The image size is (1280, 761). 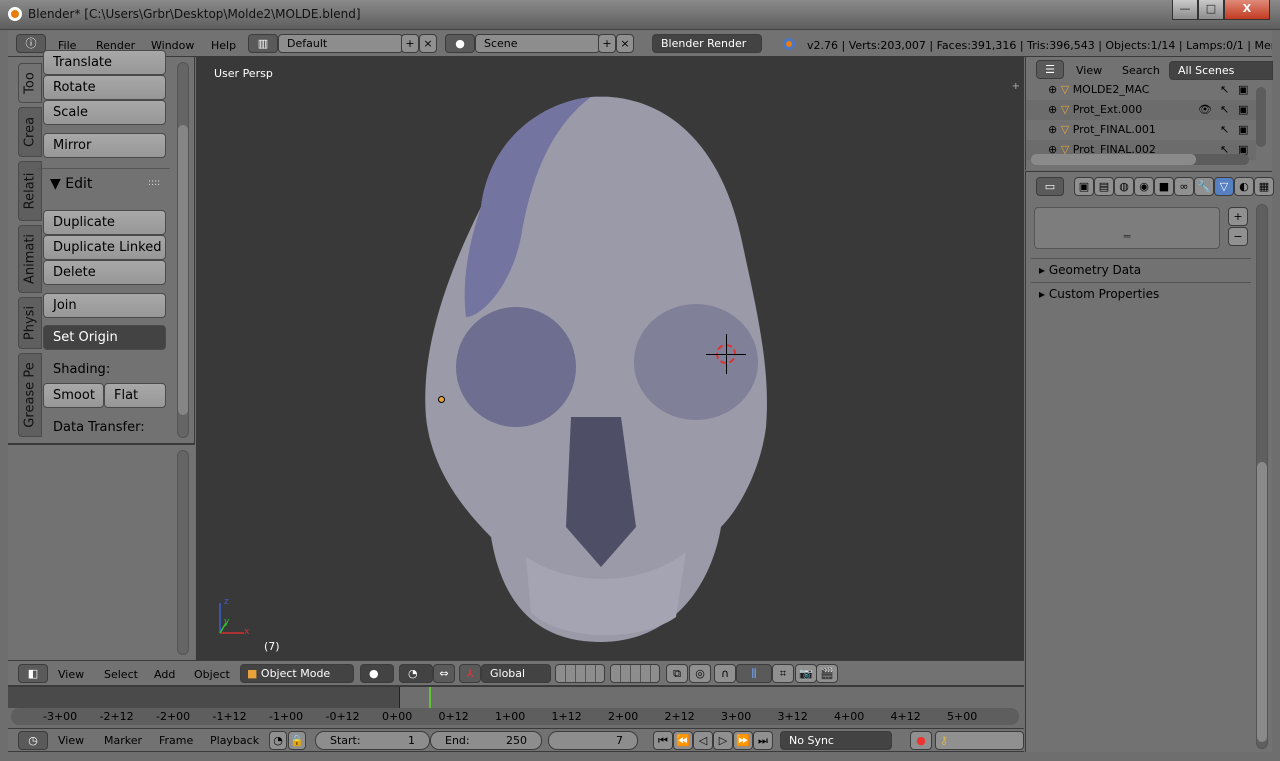 I want to click on render-animation-icon: 🎬, so click(x=827, y=673).